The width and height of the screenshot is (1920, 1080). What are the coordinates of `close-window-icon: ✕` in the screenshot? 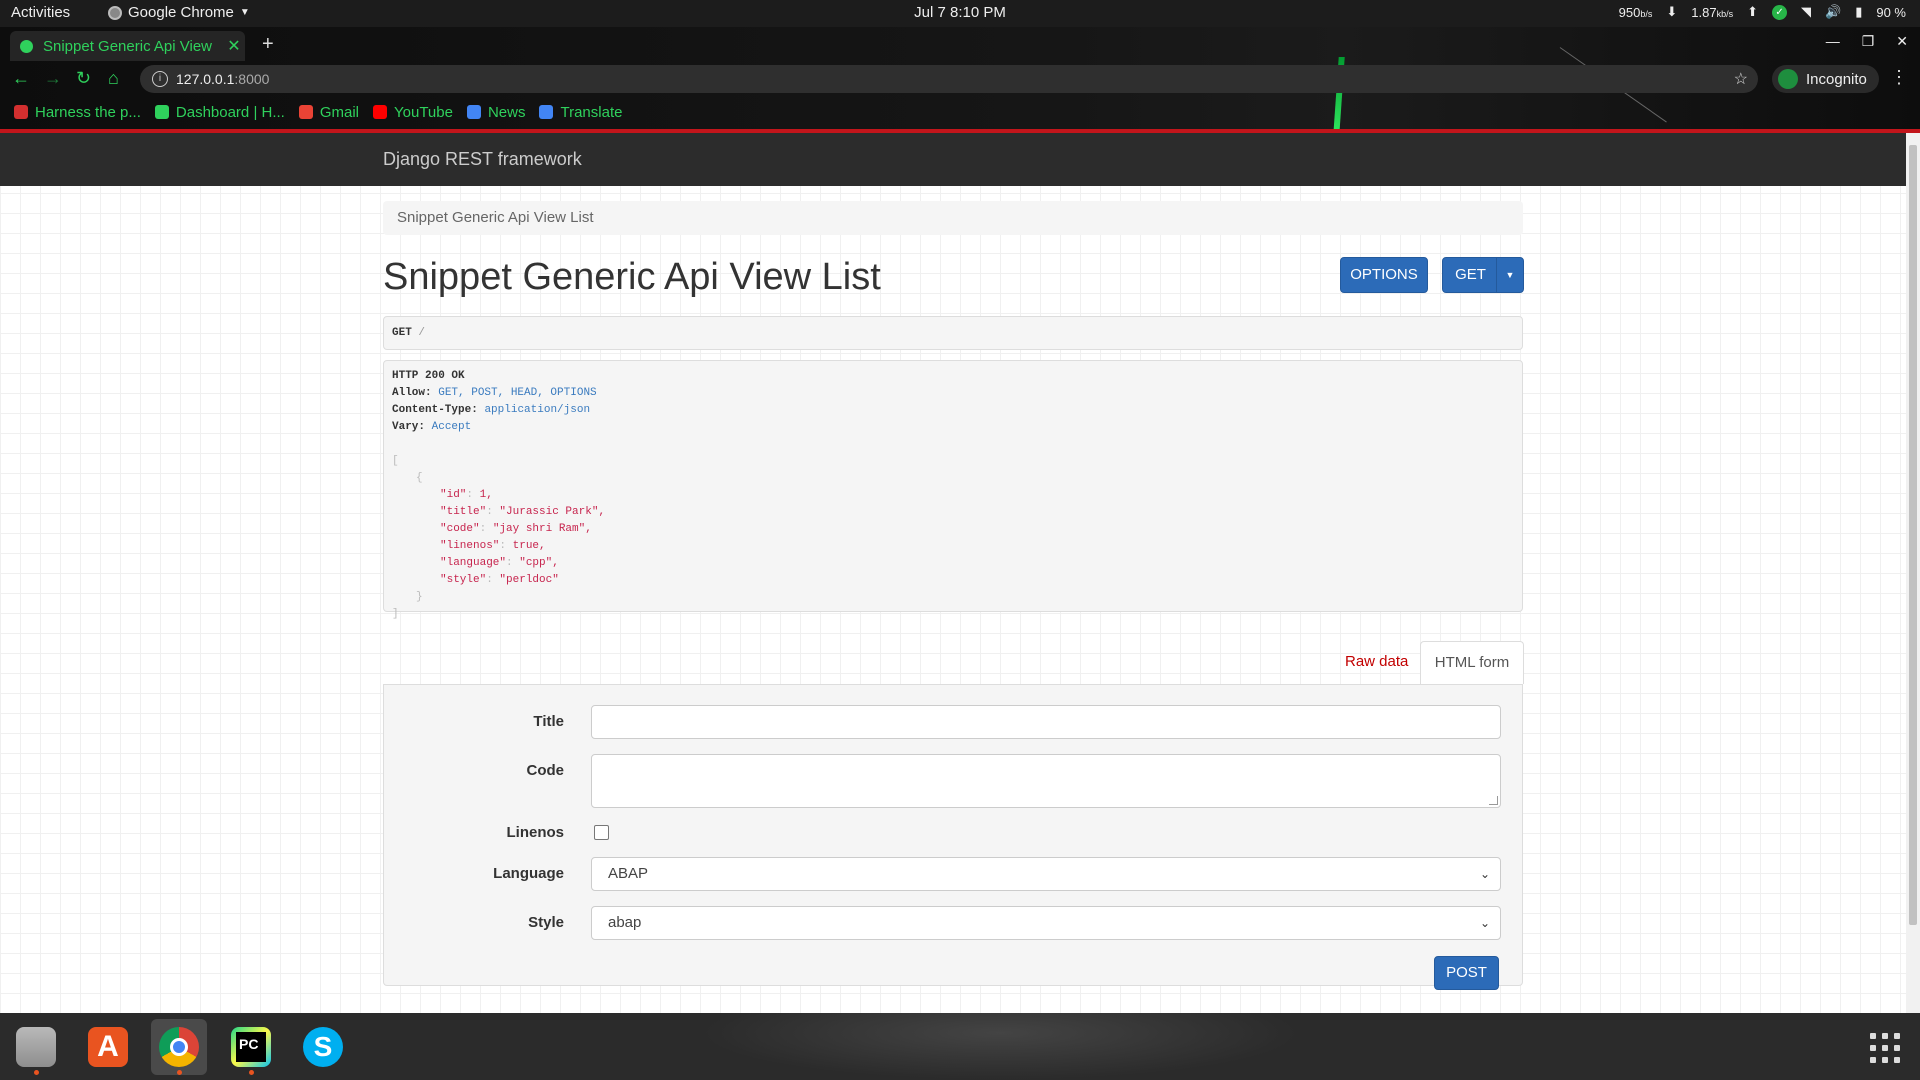 It's located at (1902, 41).